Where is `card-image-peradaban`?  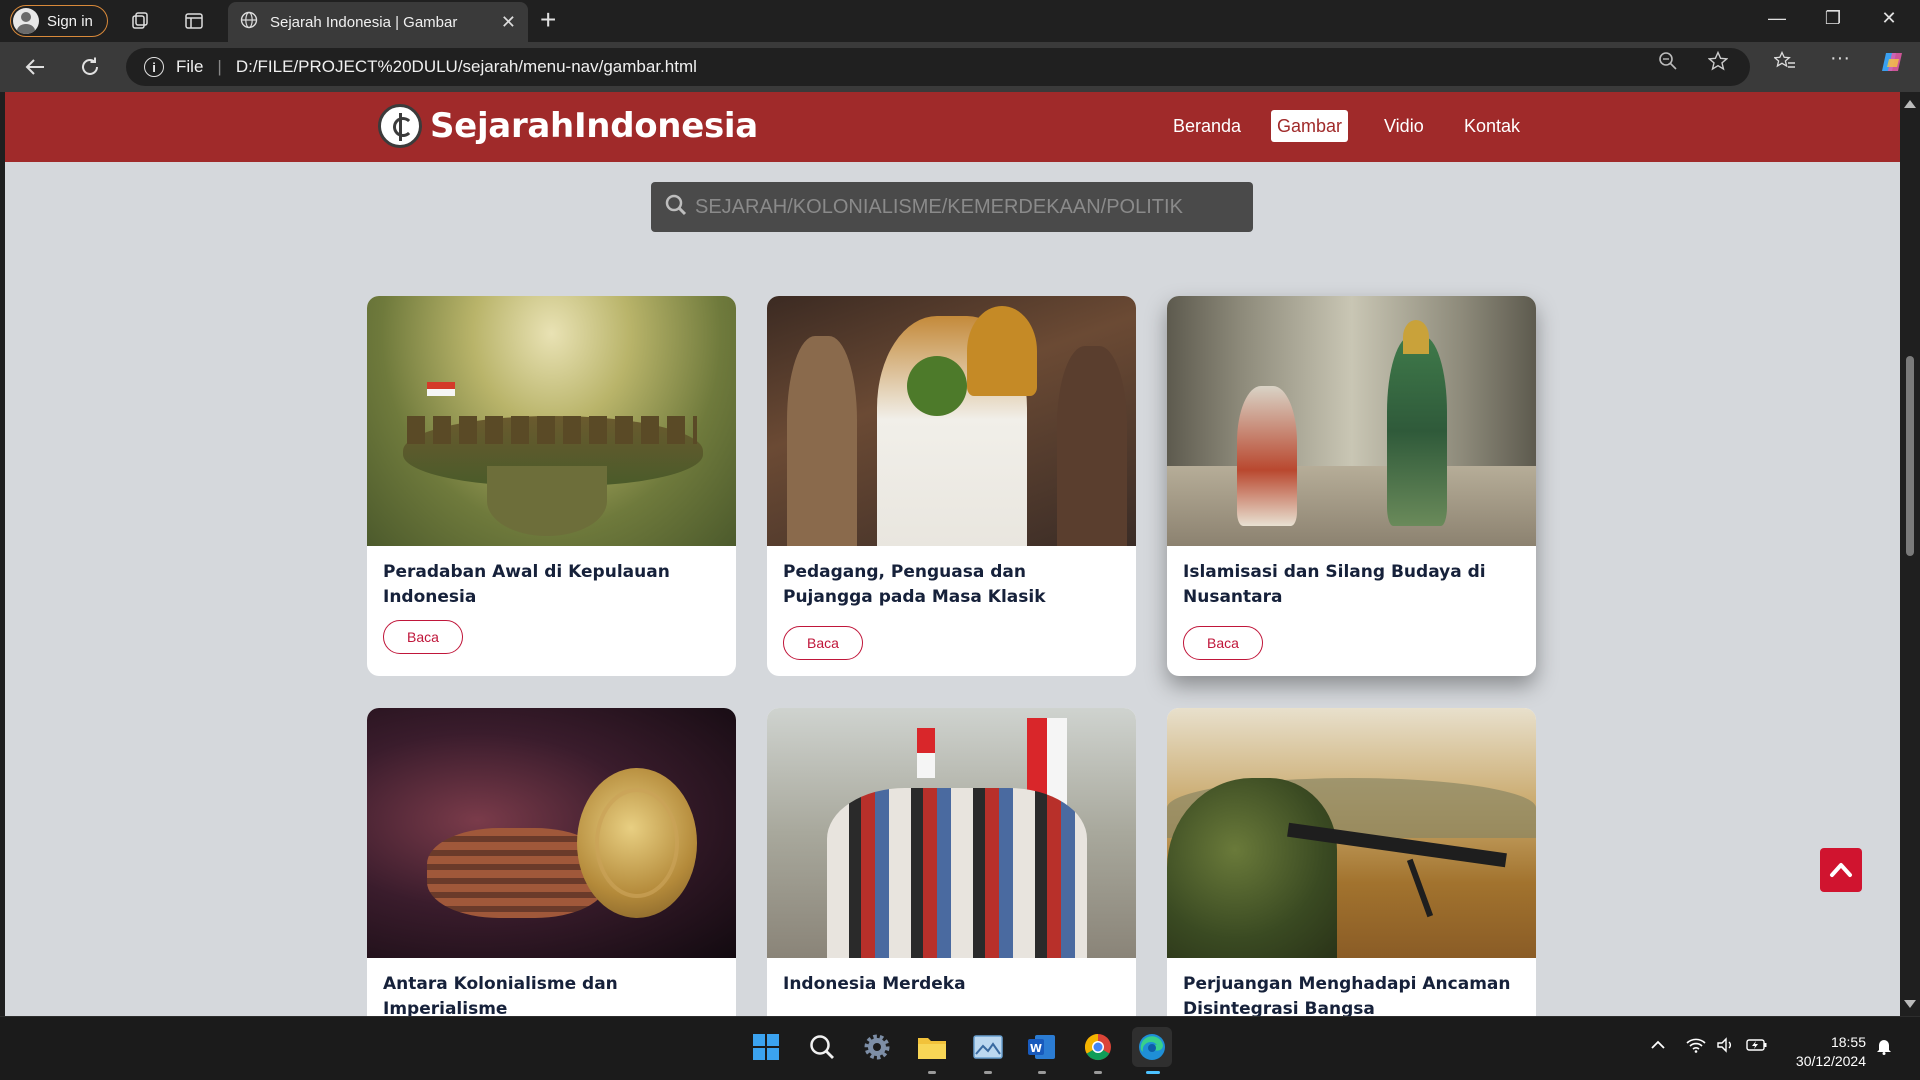 card-image-peradaban is located at coordinates (551, 421).